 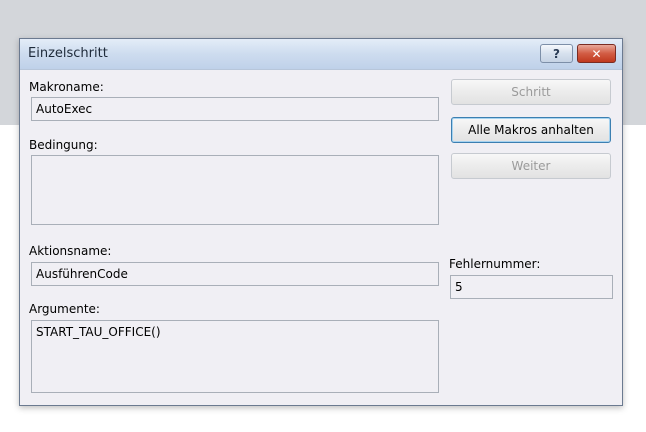 What do you see at coordinates (531, 92) in the screenshot?
I see `step-button: Schritt` at bounding box center [531, 92].